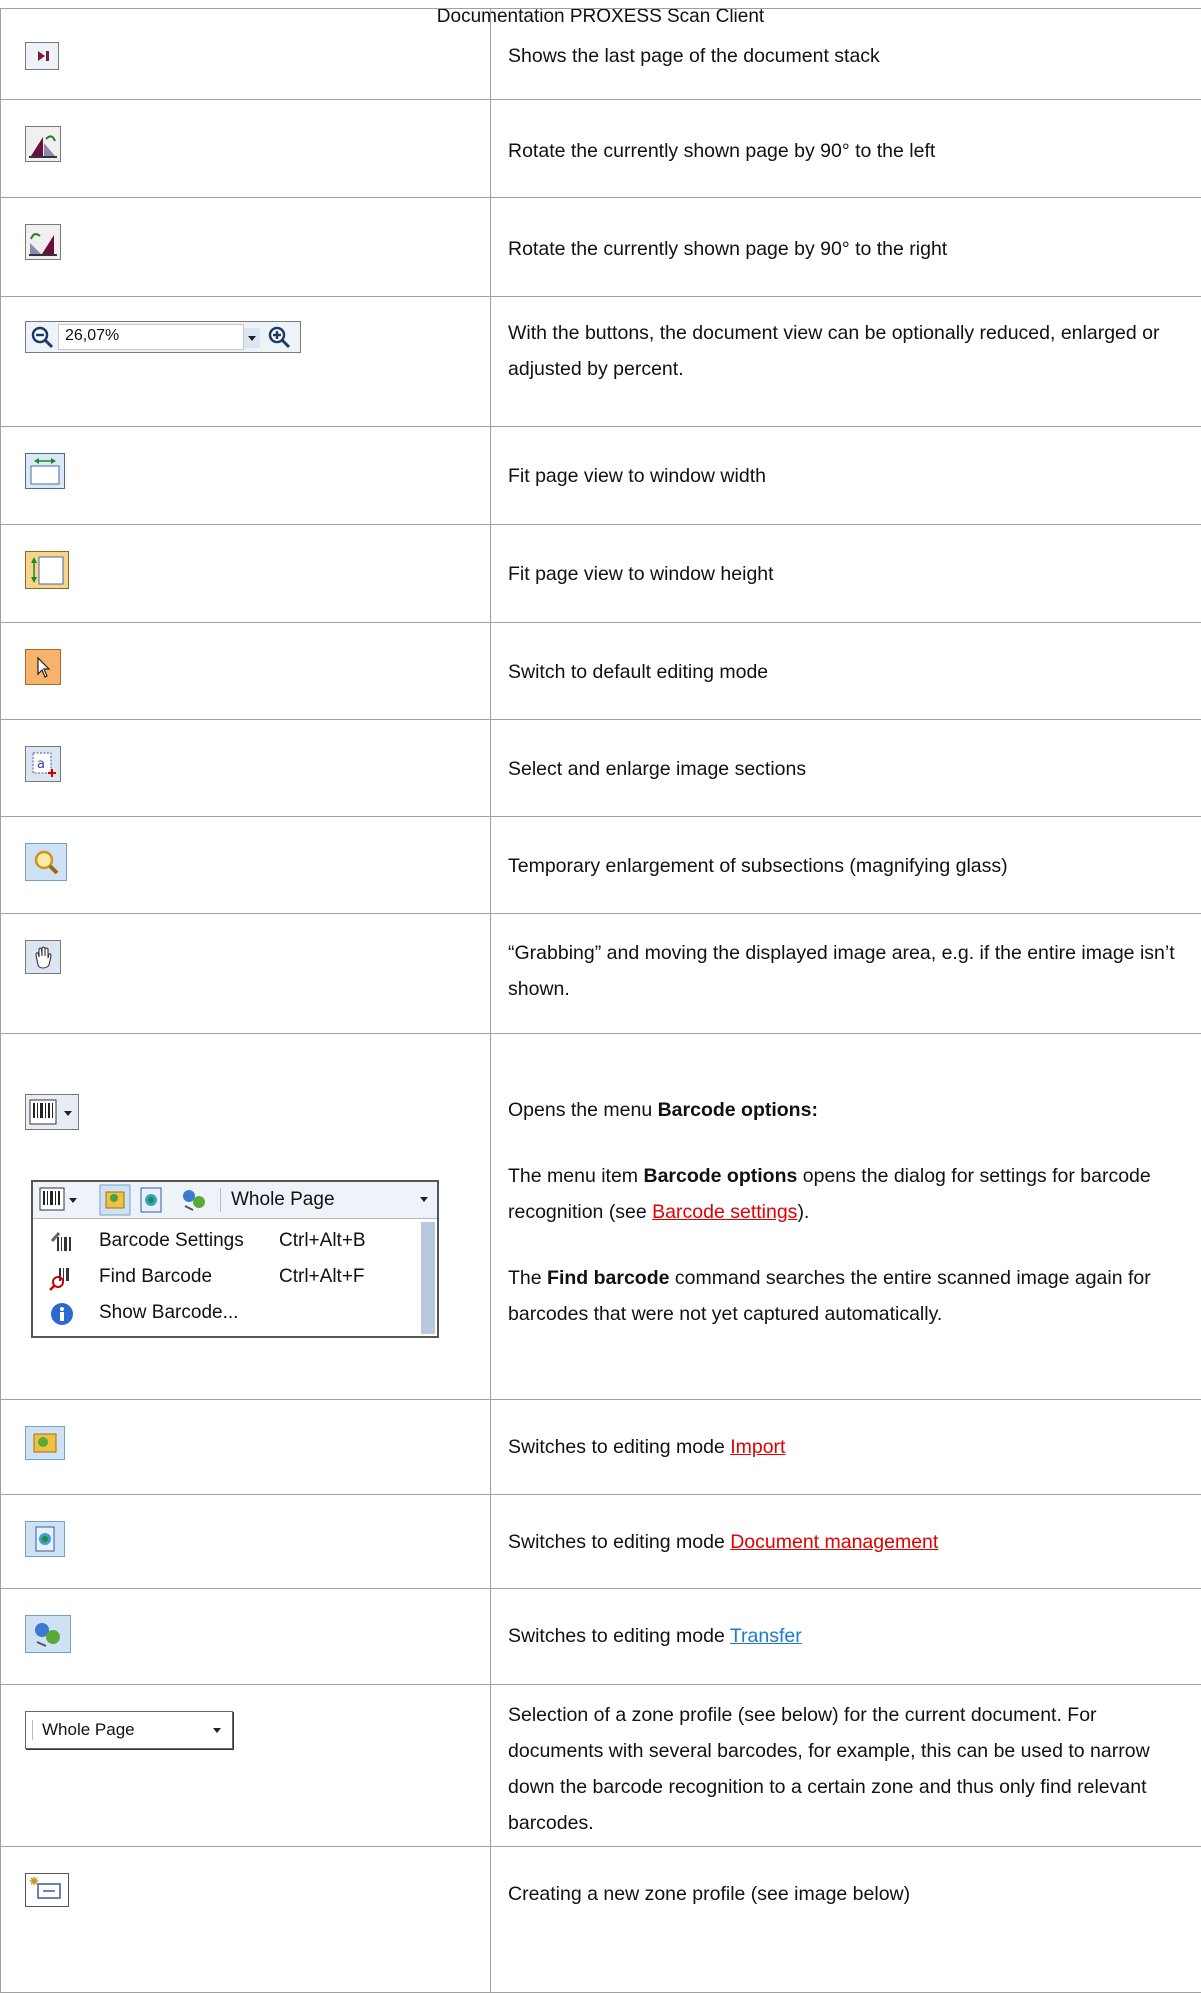 This screenshot has height=1993, width=1201. Describe the element at coordinates (583, 1110) in the screenshot. I see `text-run: Opens the menu` at that location.